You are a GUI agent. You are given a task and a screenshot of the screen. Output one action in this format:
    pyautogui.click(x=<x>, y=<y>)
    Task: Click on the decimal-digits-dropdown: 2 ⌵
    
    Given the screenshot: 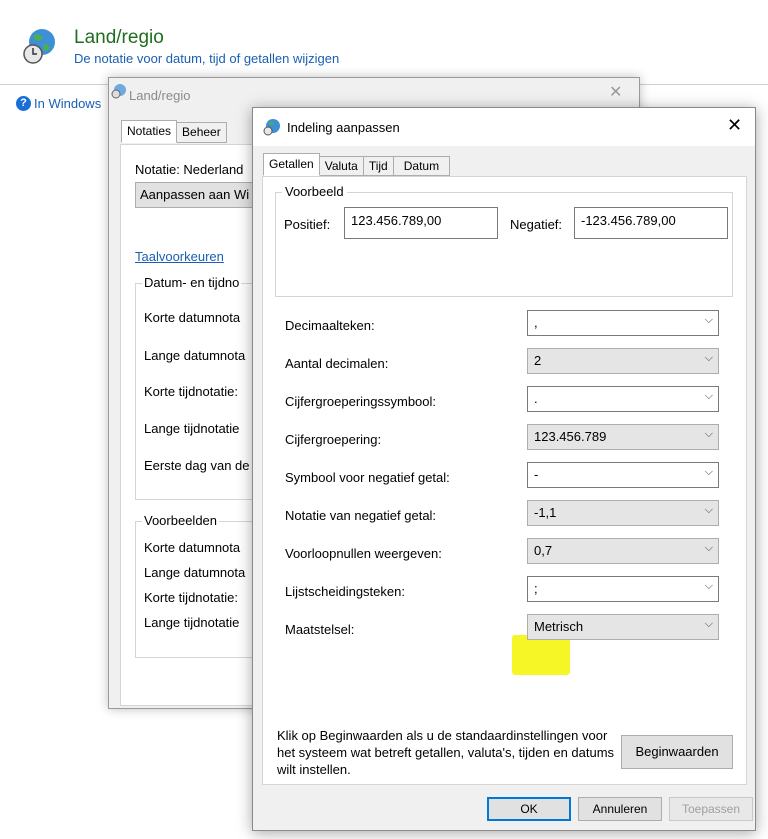 What is the action you would take?
    pyautogui.click(x=623, y=361)
    